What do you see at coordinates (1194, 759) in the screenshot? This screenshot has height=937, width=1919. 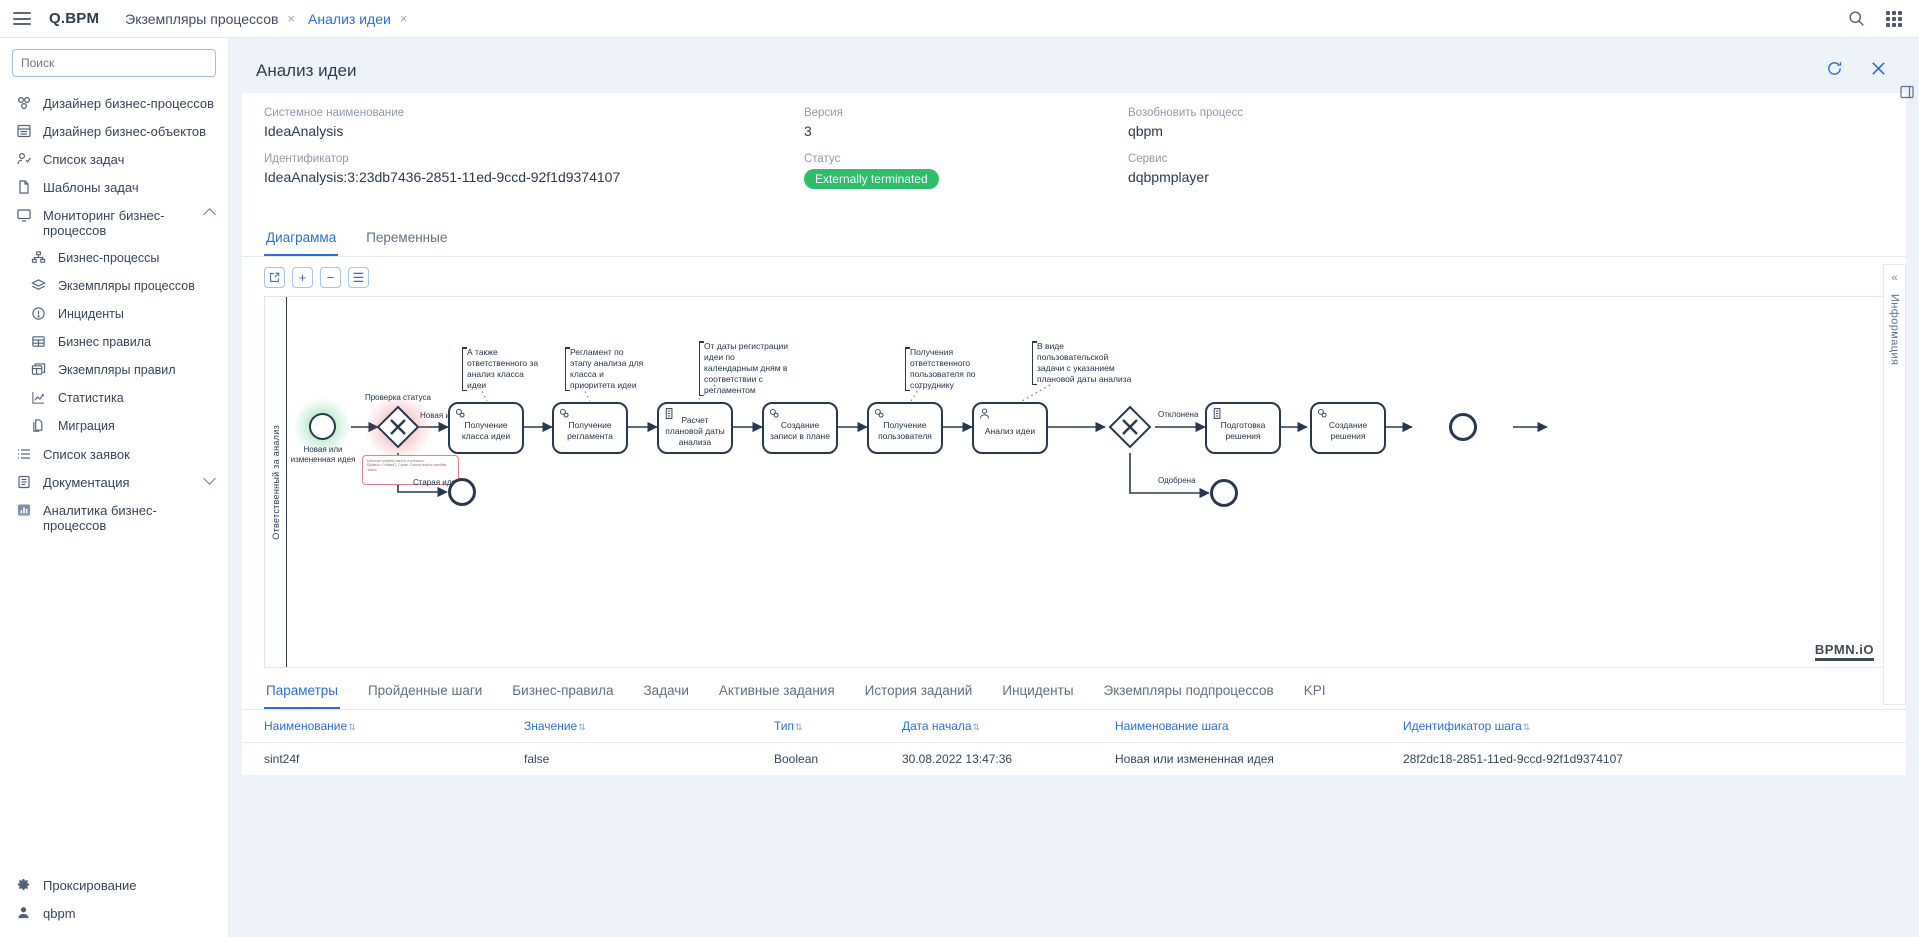 I see `cell-step-name: Новая или измененная идея` at bounding box center [1194, 759].